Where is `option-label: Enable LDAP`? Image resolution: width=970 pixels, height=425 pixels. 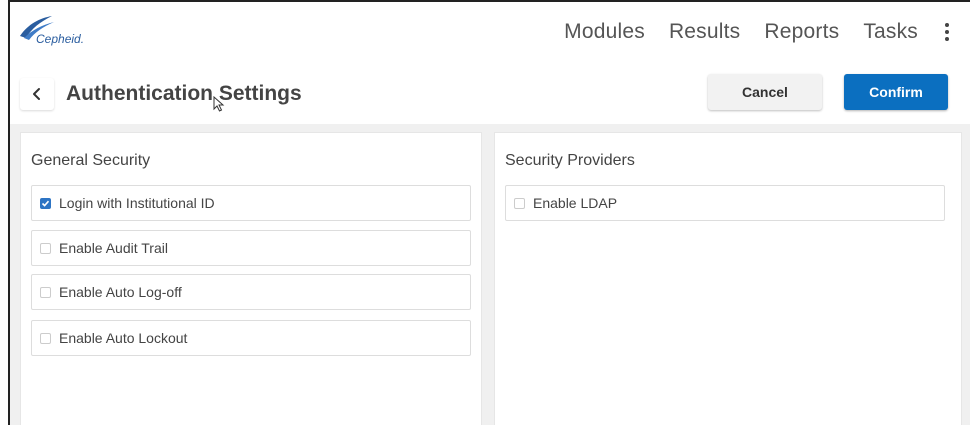 option-label: Enable LDAP is located at coordinates (575, 203).